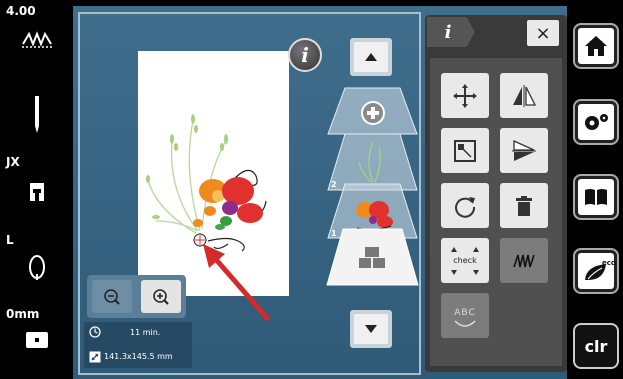  I want to click on zoom-in-icon, so click(161, 296).